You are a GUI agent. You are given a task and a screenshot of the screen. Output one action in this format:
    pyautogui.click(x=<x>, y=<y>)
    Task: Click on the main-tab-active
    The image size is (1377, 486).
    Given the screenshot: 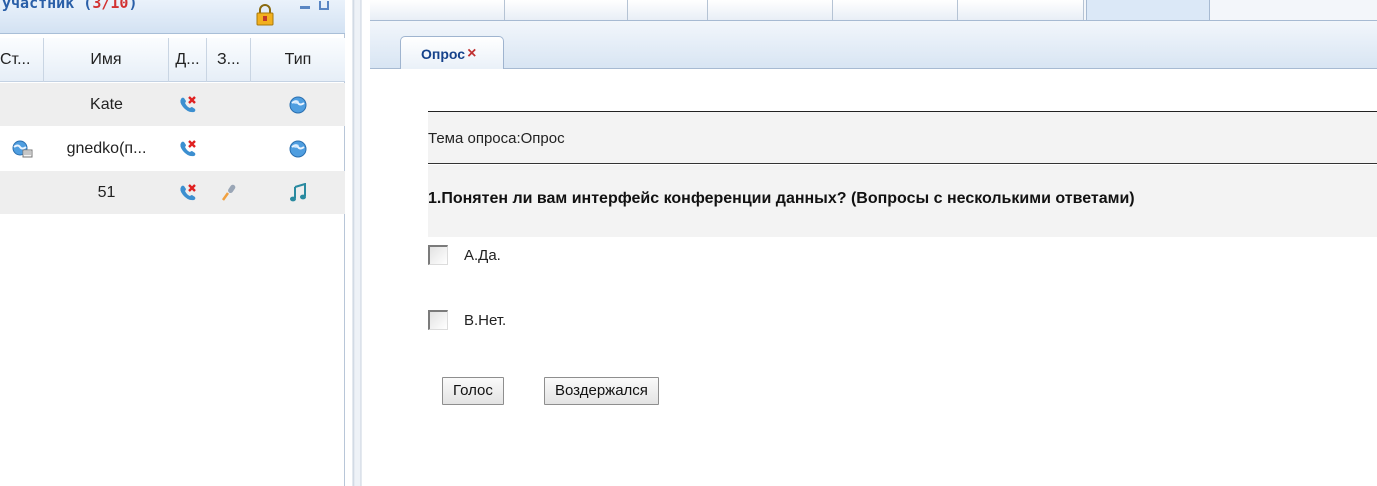 What is the action you would take?
    pyautogui.click(x=1148, y=10)
    